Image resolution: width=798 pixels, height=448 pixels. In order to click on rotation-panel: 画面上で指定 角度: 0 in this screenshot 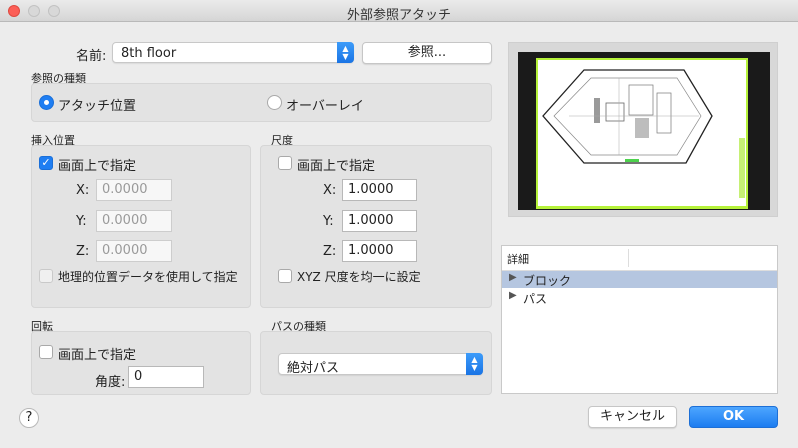, I will do `click(141, 363)`.